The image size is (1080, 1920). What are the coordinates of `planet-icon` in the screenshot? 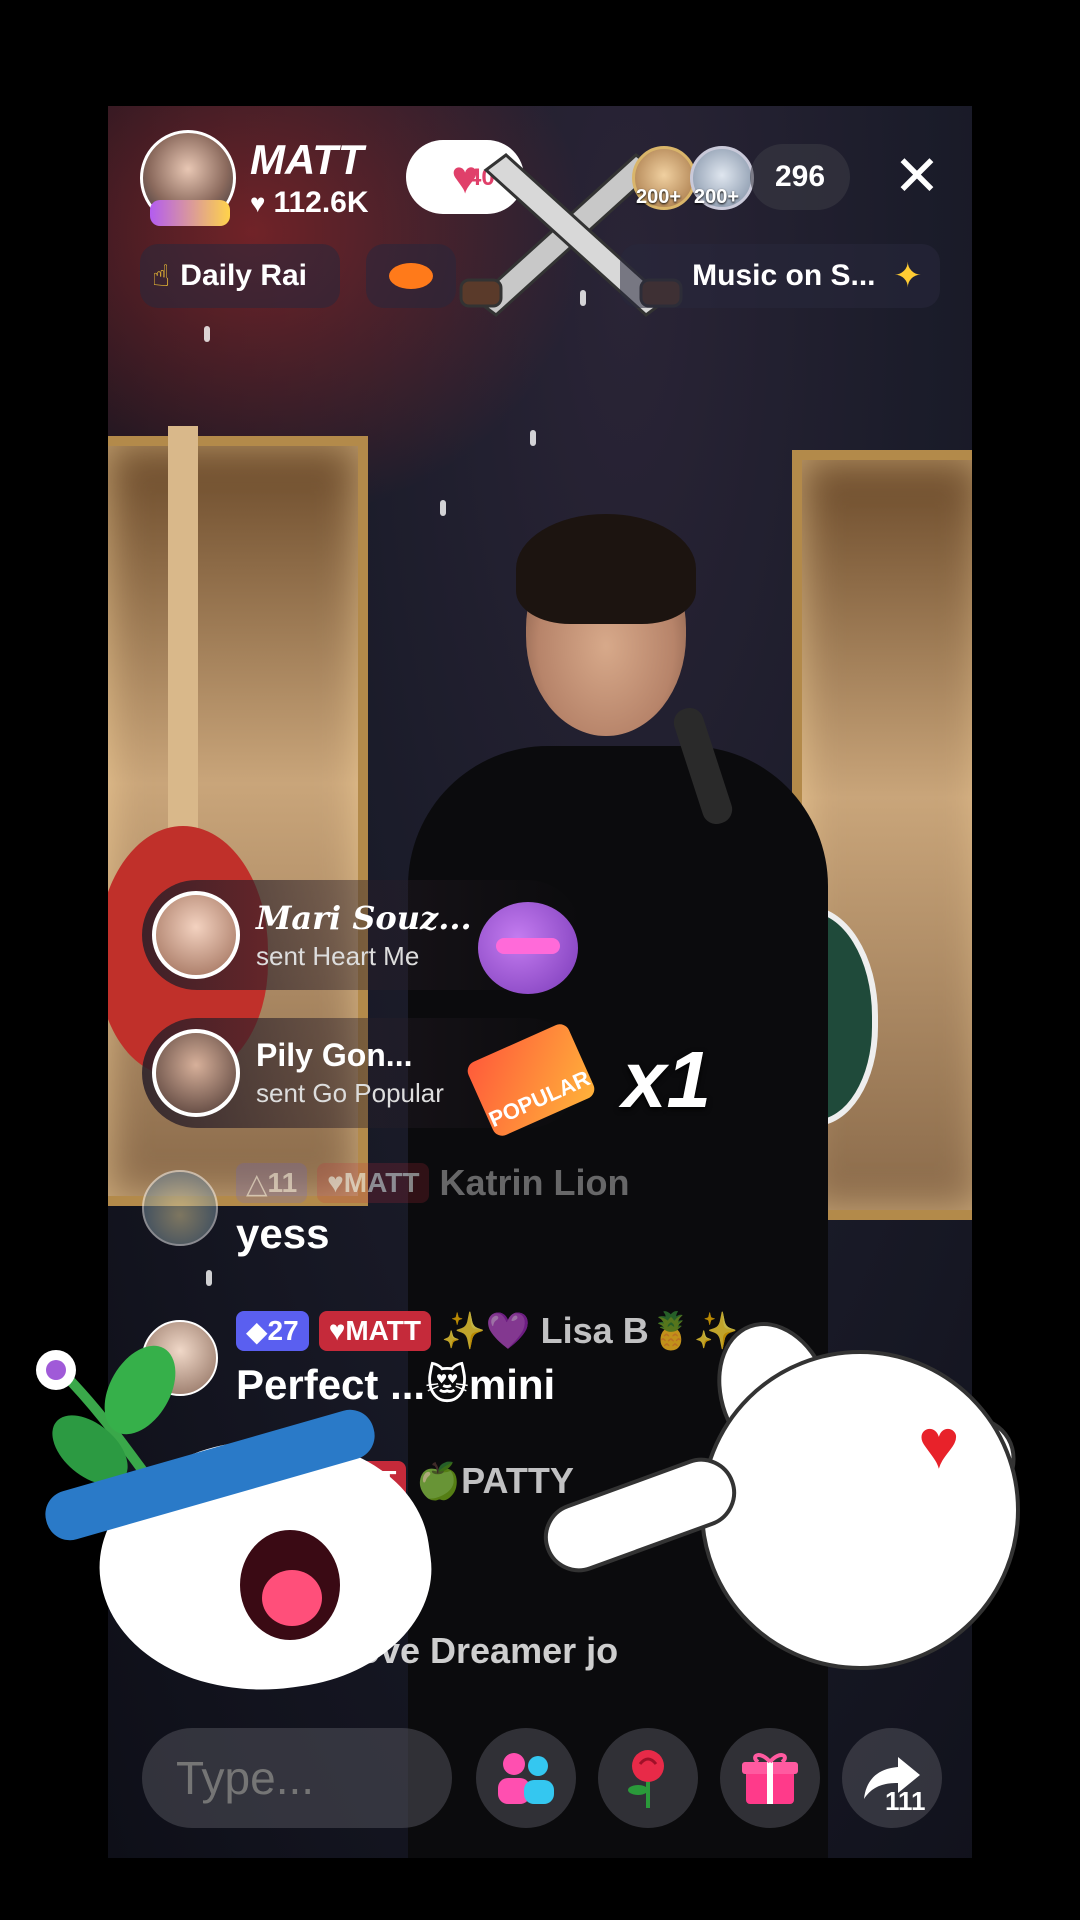 It's located at (411, 276).